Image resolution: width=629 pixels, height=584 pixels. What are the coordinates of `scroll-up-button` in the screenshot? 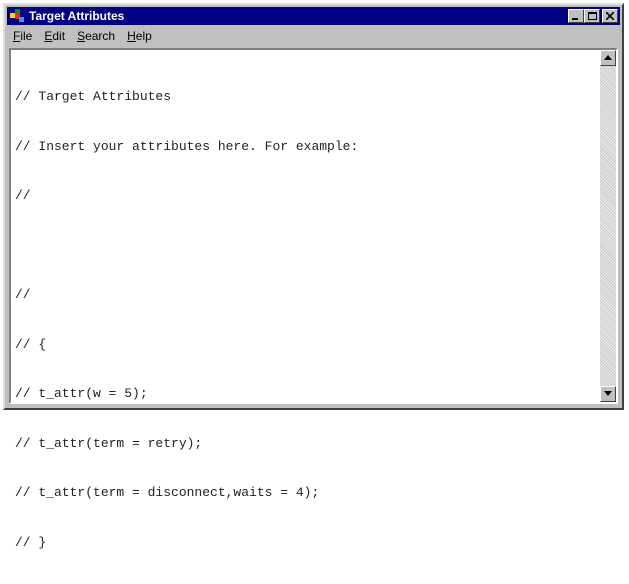 It's located at (608, 58).